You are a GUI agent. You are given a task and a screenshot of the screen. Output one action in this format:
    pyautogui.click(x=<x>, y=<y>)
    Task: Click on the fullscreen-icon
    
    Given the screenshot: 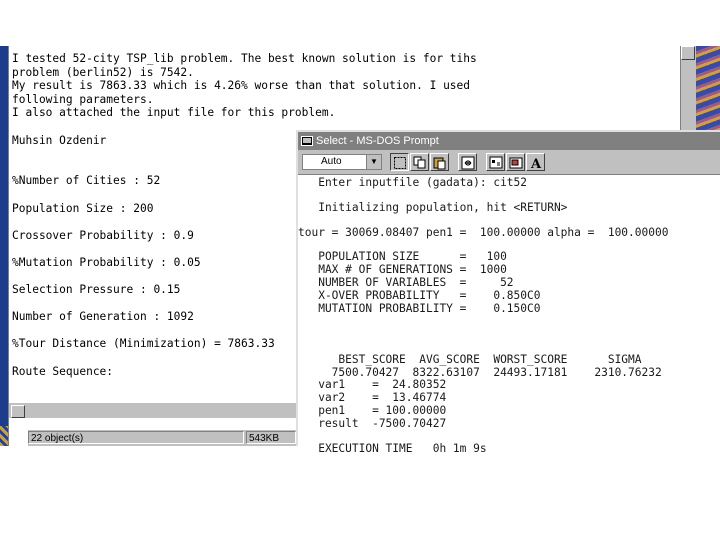 What is the action you would take?
    pyautogui.click(x=468, y=163)
    